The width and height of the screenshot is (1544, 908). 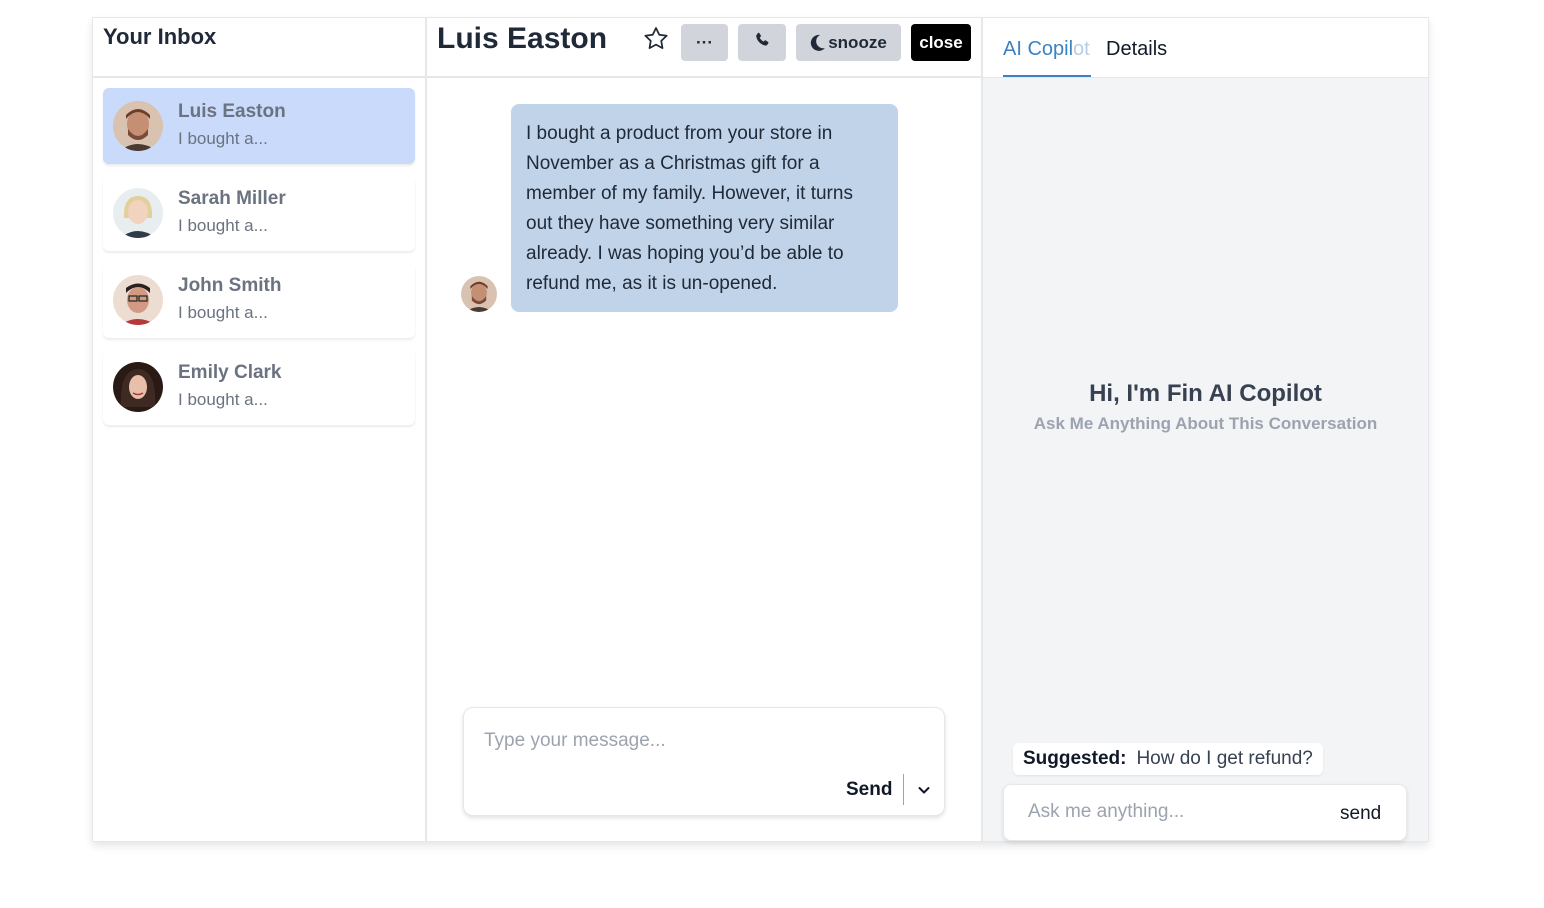 What do you see at coordinates (232, 111) in the screenshot?
I see `conversation-name: Luis Easton` at bounding box center [232, 111].